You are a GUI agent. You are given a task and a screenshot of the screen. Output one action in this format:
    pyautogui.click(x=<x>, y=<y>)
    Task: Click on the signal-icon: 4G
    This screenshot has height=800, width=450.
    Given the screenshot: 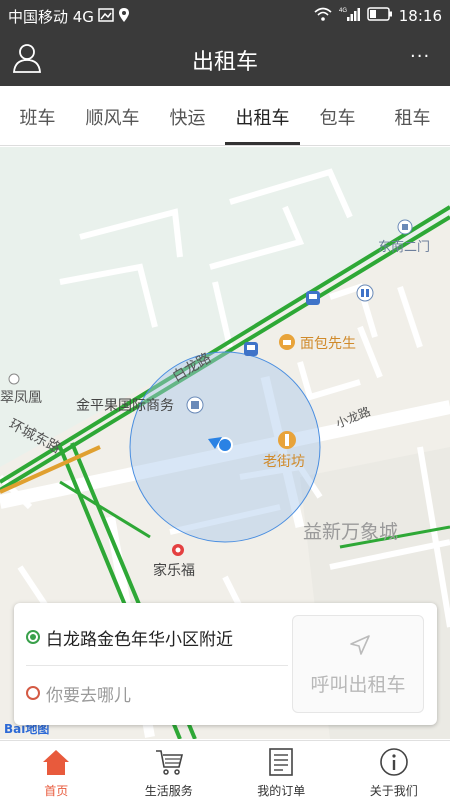 What is the action you would take?
    pyautogui.click(x=350, y=16)
    